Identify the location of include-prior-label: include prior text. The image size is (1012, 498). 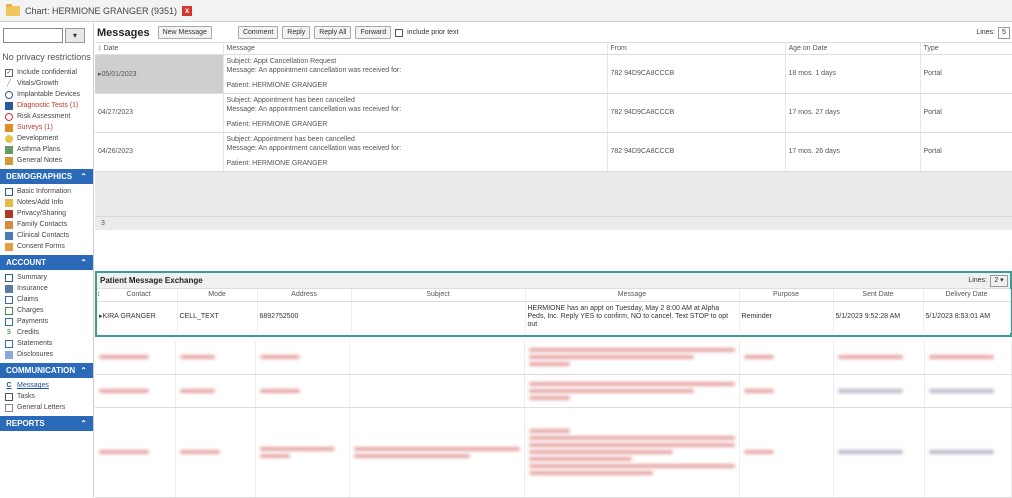
(433, 32).